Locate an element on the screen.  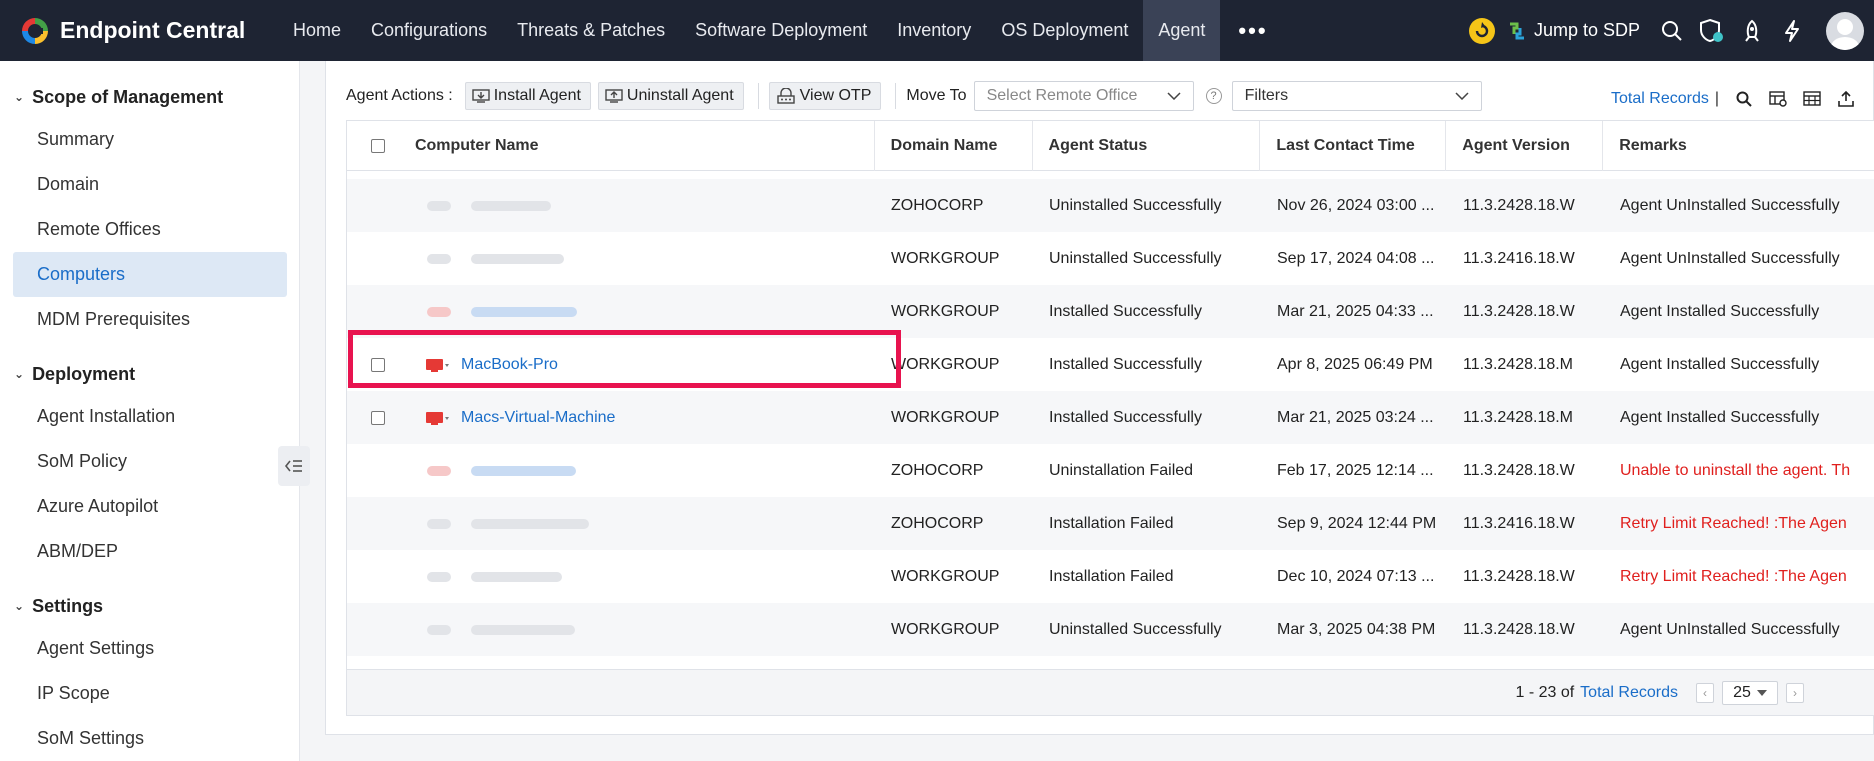
install-agent-button: Install Agent is located at coordinates (527, 96).